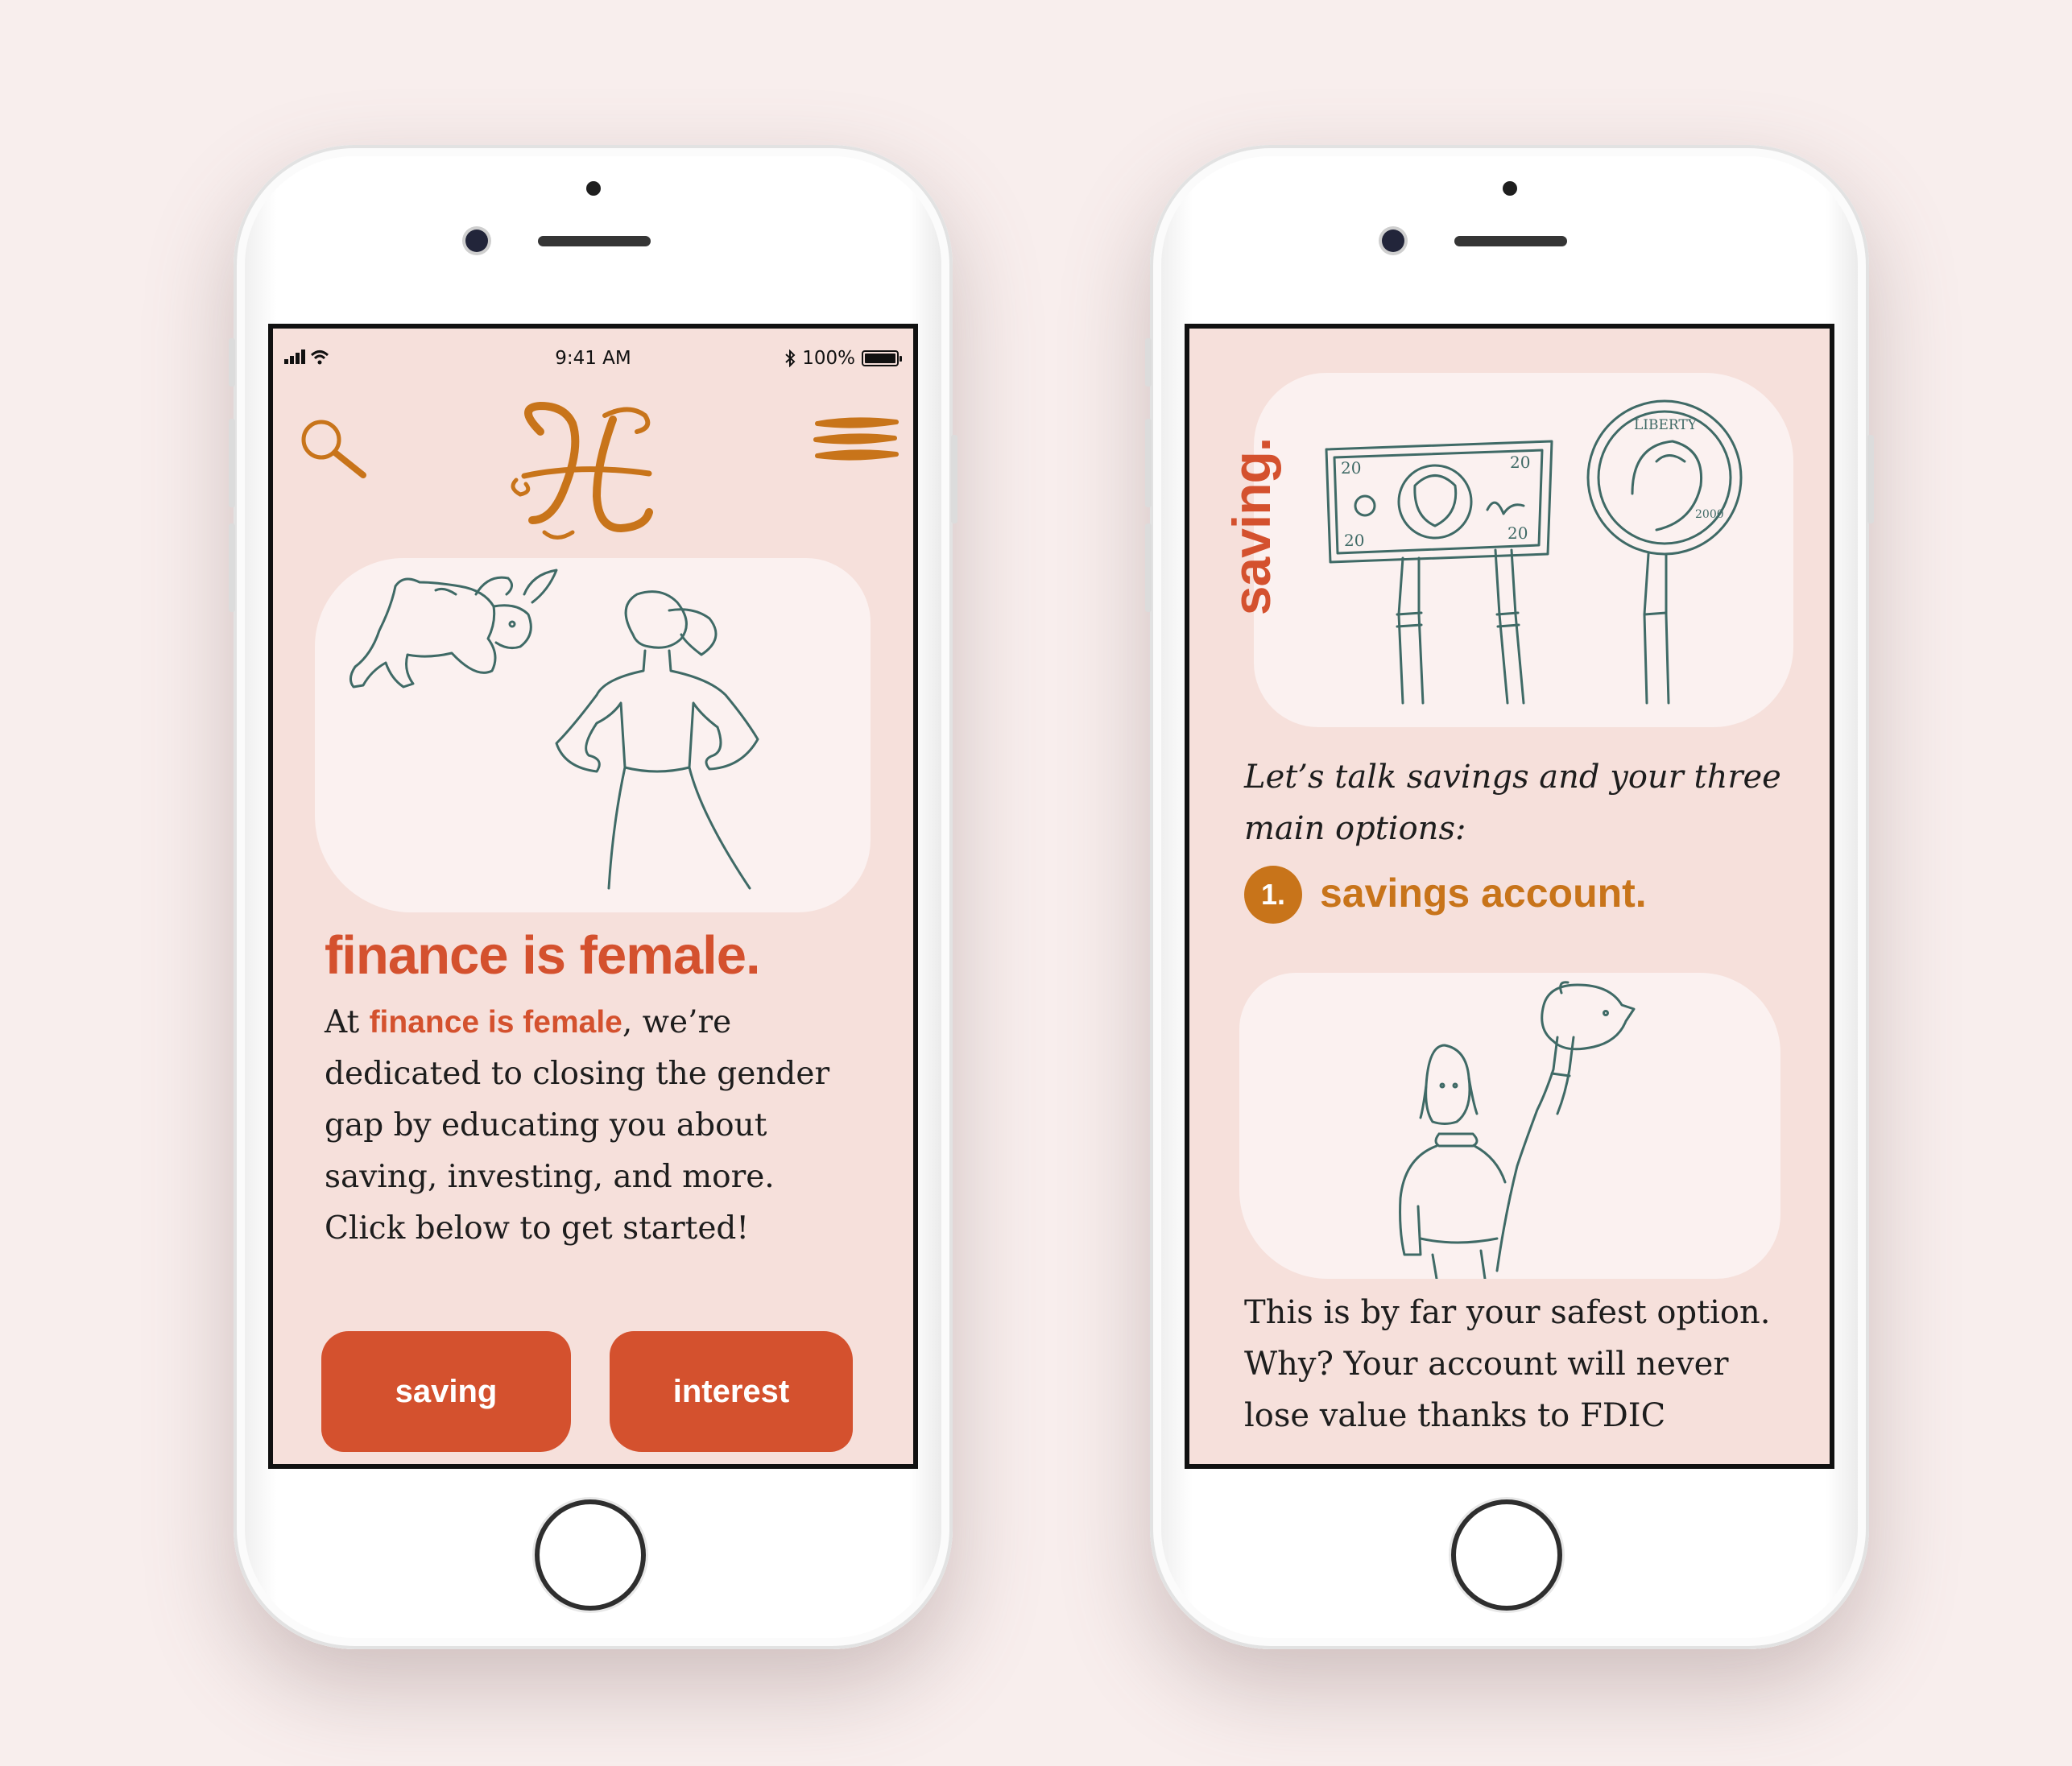 The height and width of the screenshot is (1766, 2072). What do you see at coordinates (1666, 425) in the screenshot?
I see `coin-label-top: LIBERTY` at bounding box center [1666, 425].